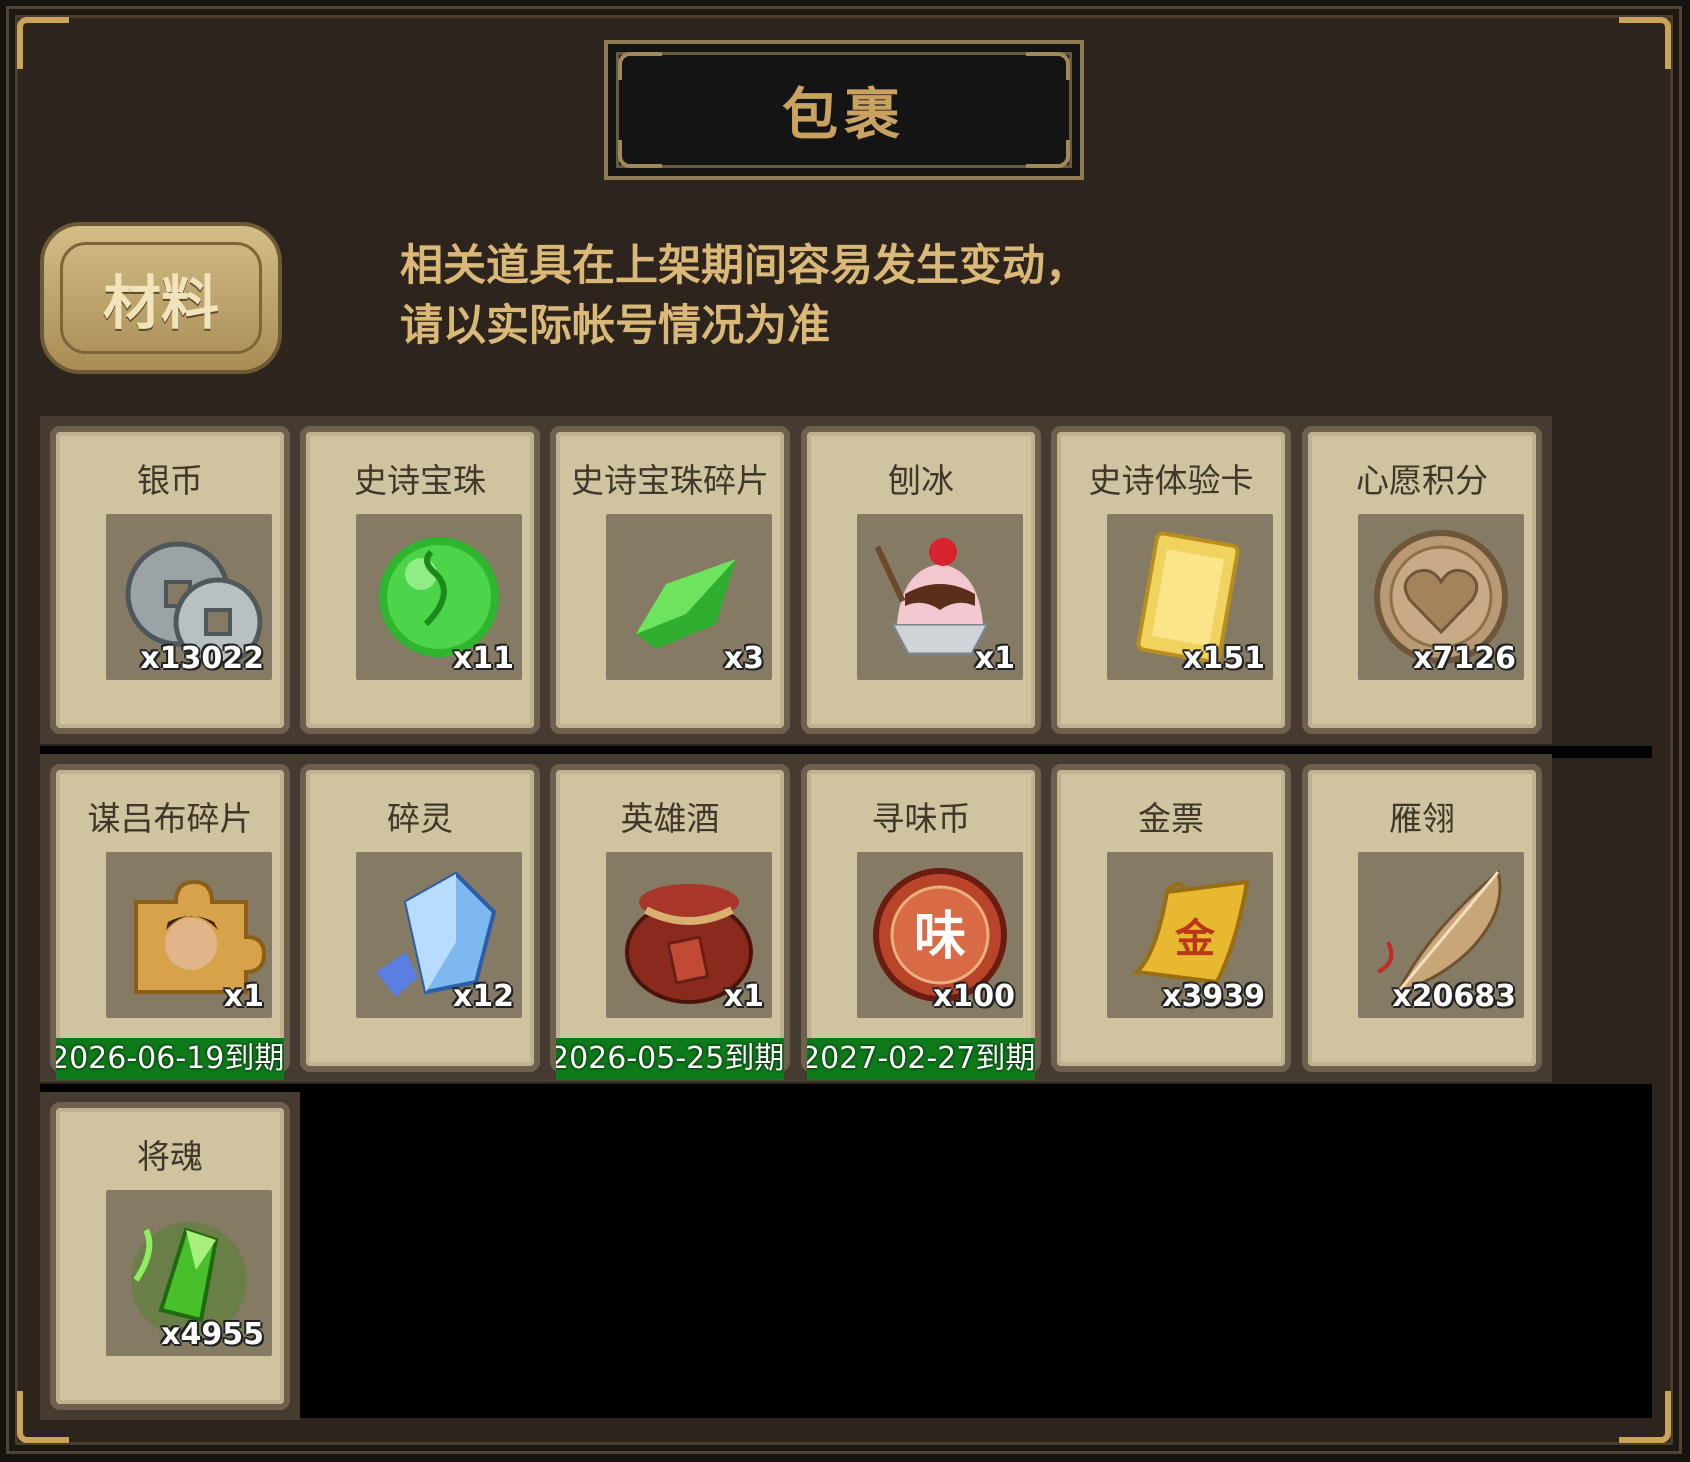  What do you see at coordinates (170, 1156) in the screenshot?
I see `item-name: 将魂` at bounding box center [170, 1156].